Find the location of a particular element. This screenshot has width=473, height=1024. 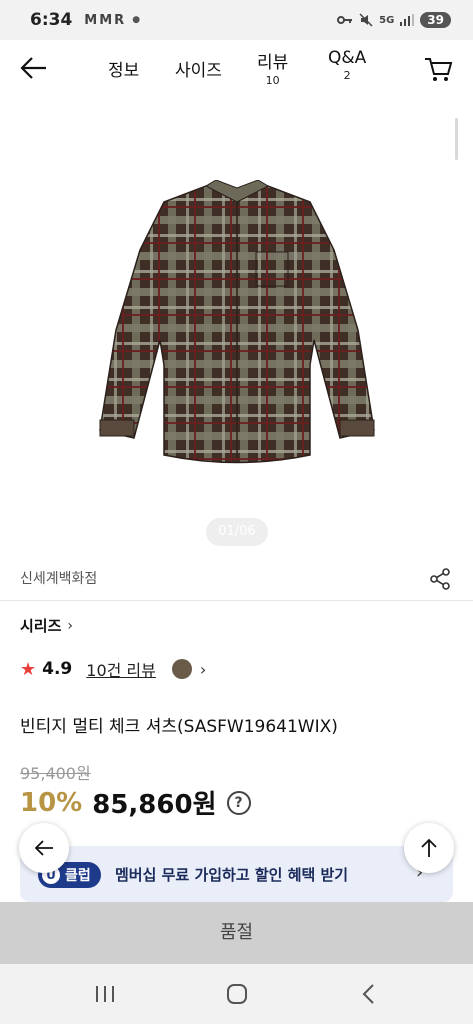

system-navigation-bar is located at coordinates (236, 994).